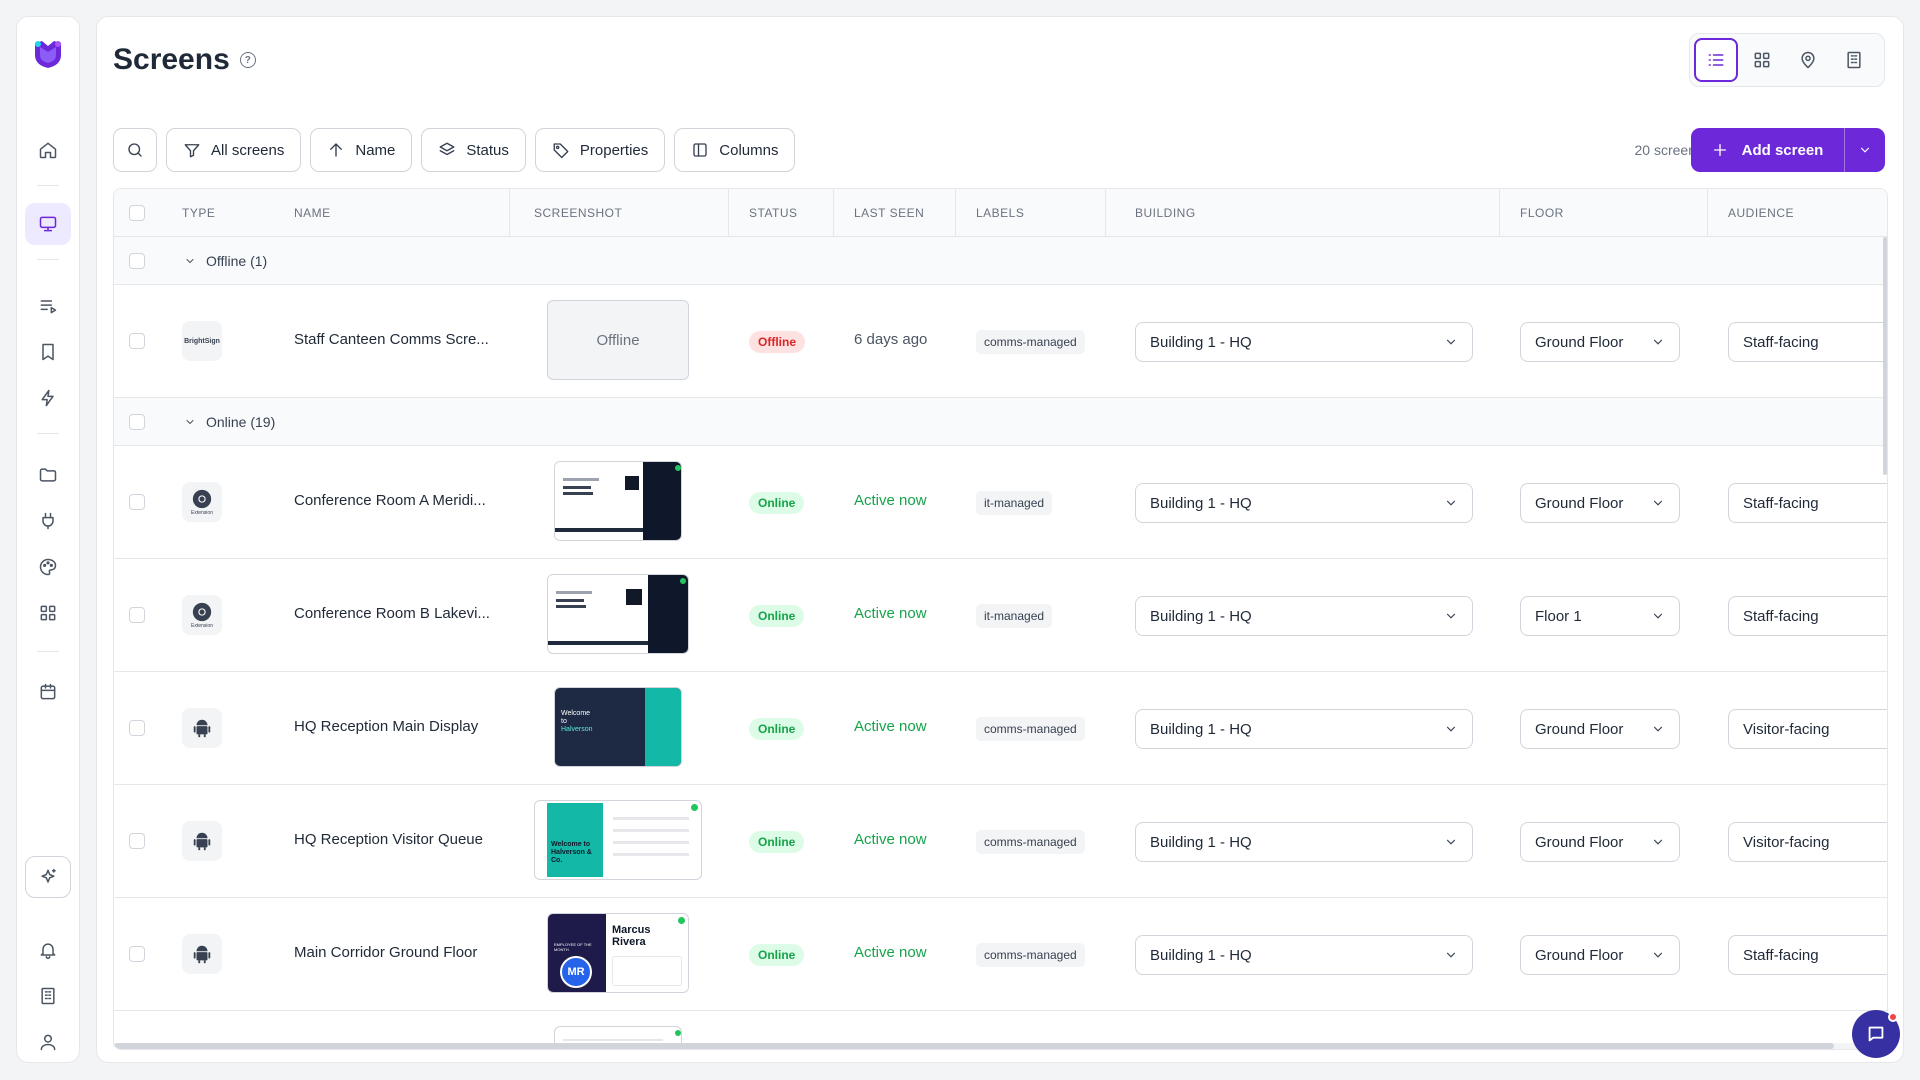 This screenshot has width=1920, height=1080. I want to click on screen-name: Main Corridor Ground Floor, so click(385, 952).